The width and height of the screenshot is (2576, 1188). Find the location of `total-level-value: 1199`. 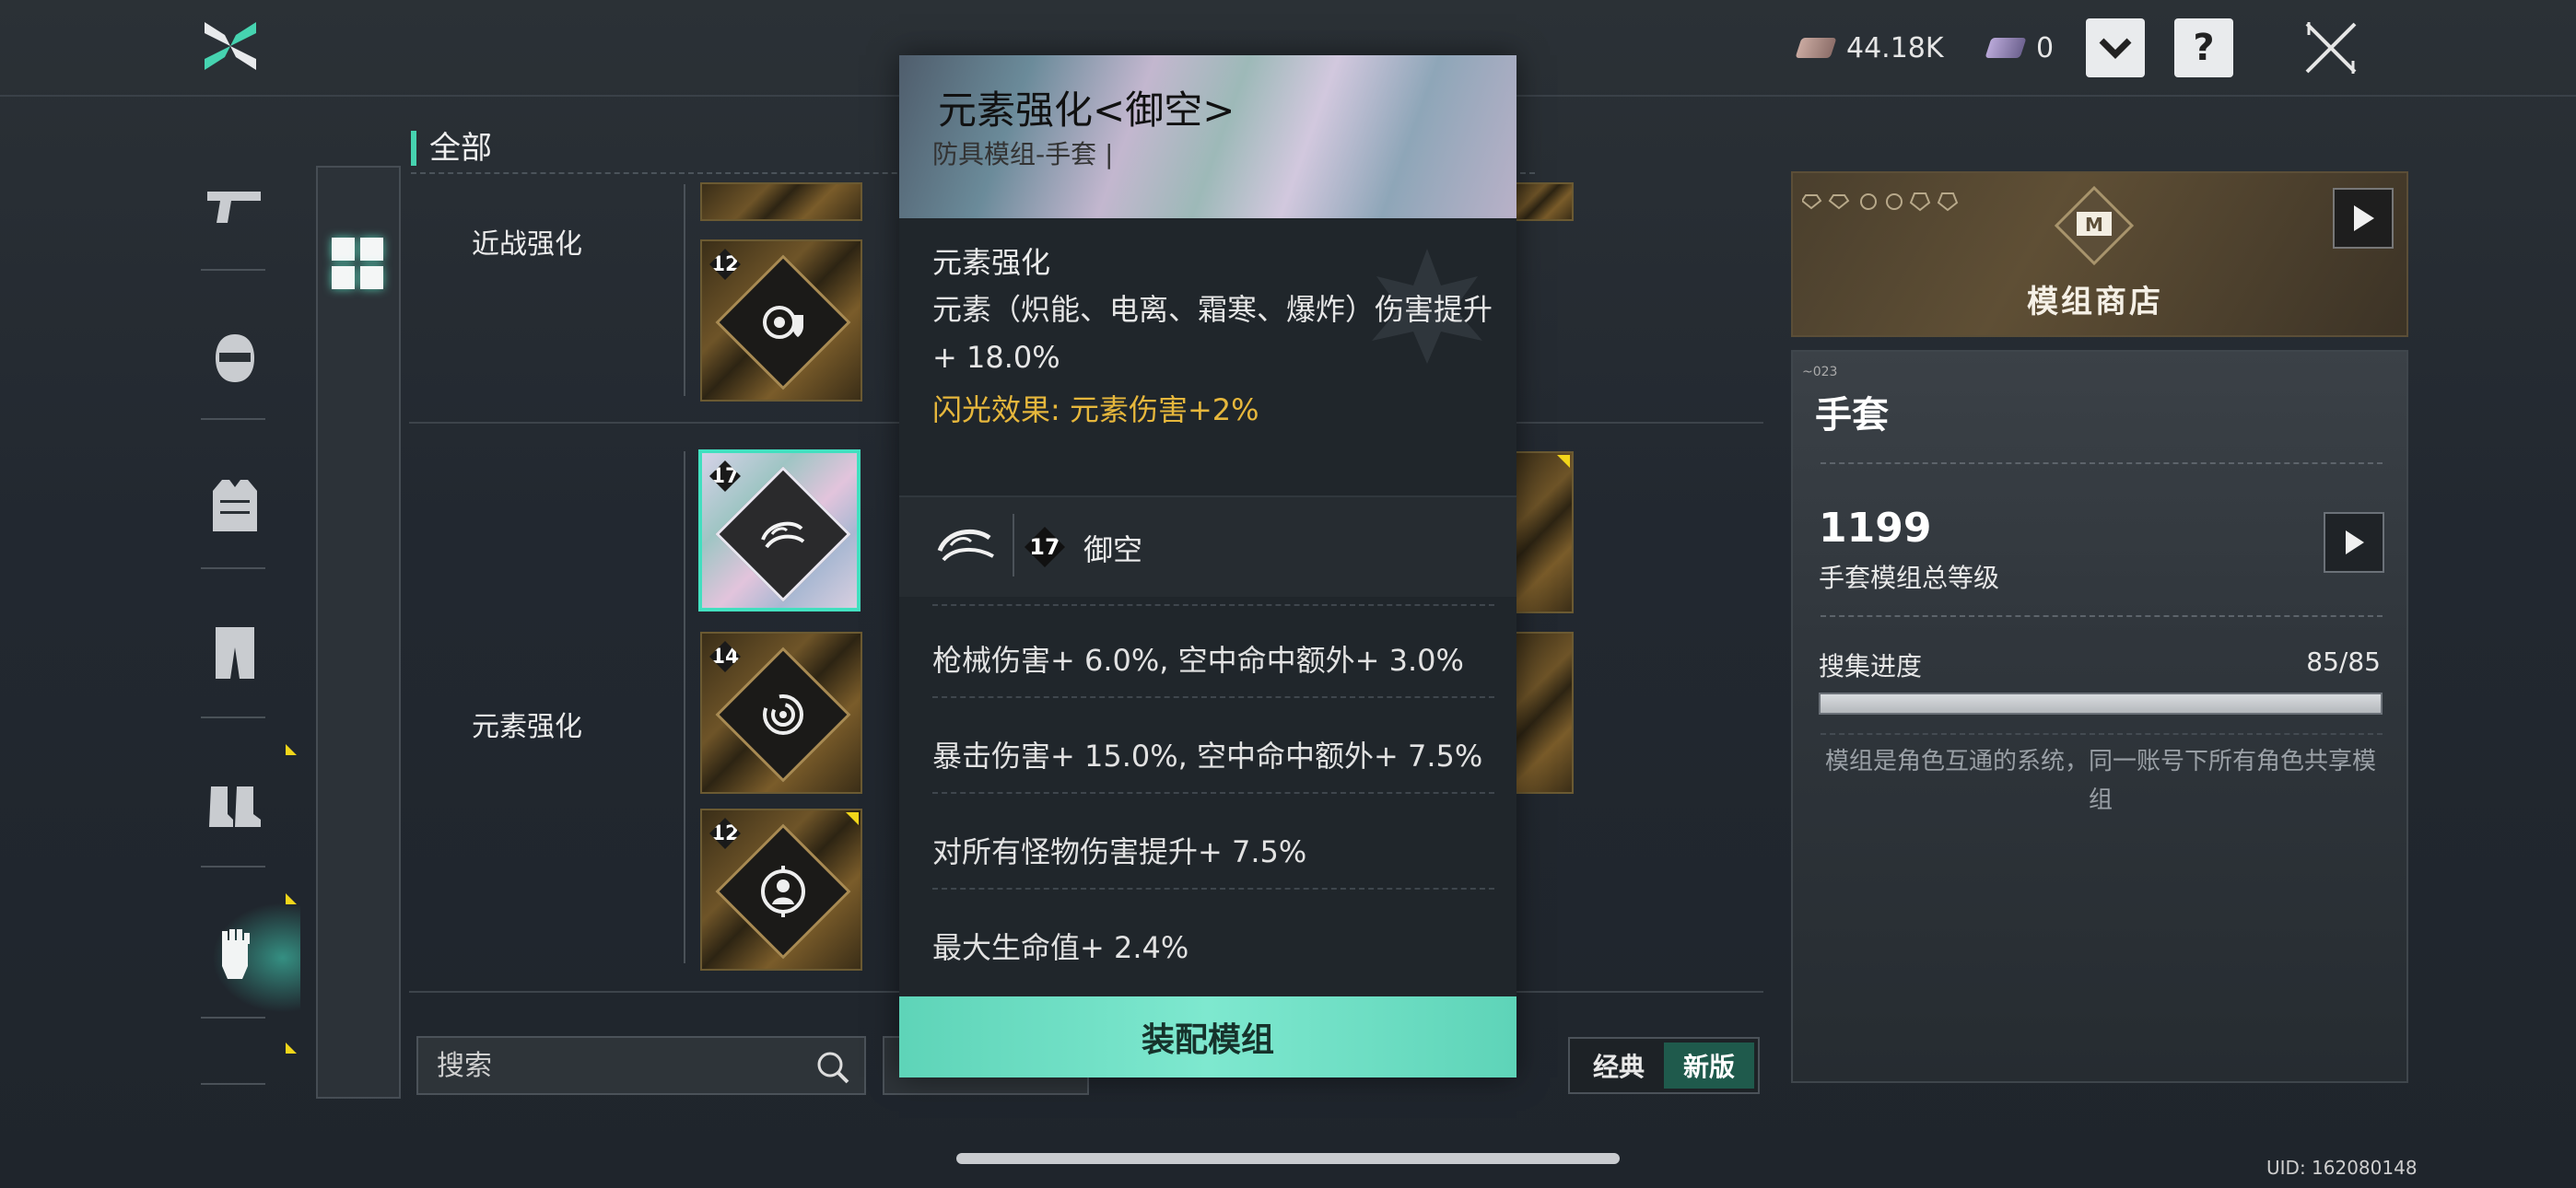

total-level-value: 1199 is located at coordinates (1875, 528).